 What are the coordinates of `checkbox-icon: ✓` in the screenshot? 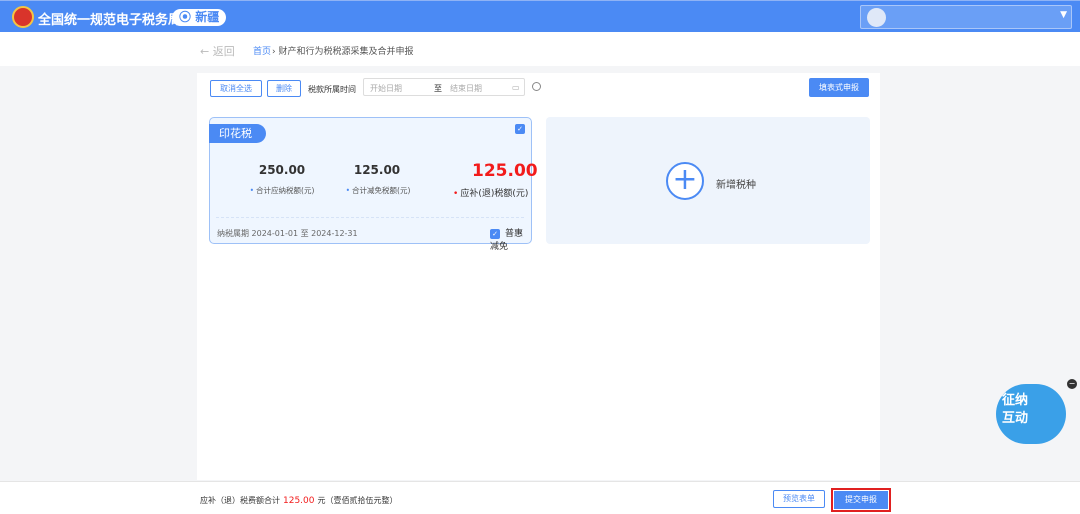 It's located at (495, 234).